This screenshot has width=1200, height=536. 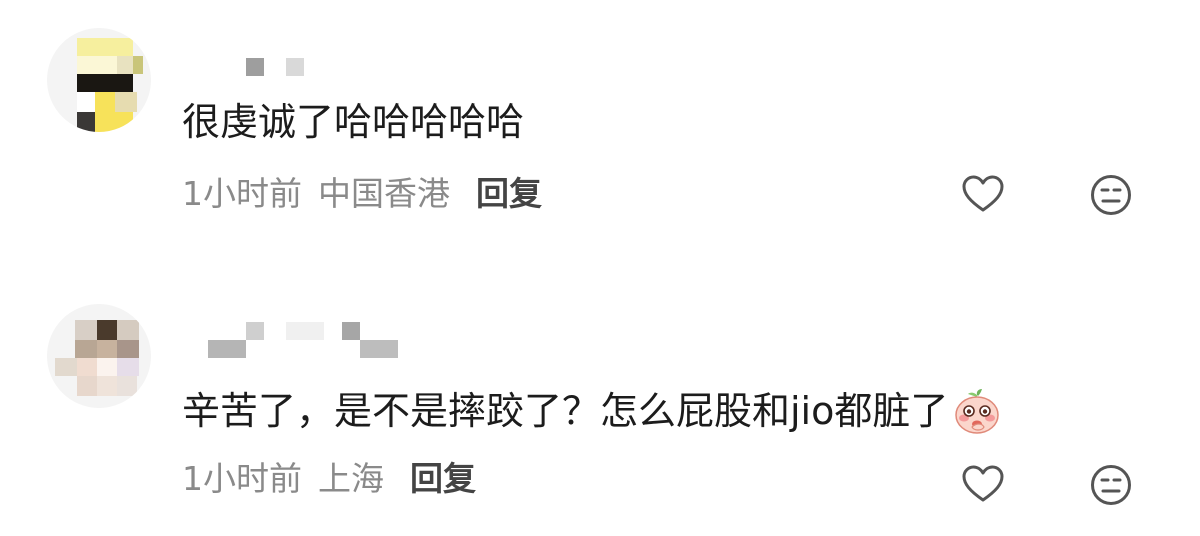 I want to click on comment-text: 很虔诚了哈哈哈哈哈, so click(x=353, y=122).